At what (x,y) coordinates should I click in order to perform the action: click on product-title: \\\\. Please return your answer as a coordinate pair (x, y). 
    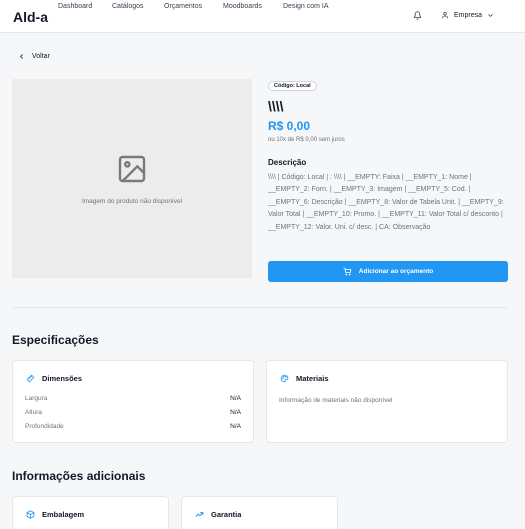
    Looking at the image, I should click on (276, 106).